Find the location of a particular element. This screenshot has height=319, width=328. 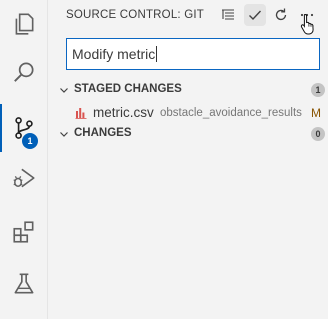

view-as-tree-button is located at coordinates (228, 15).